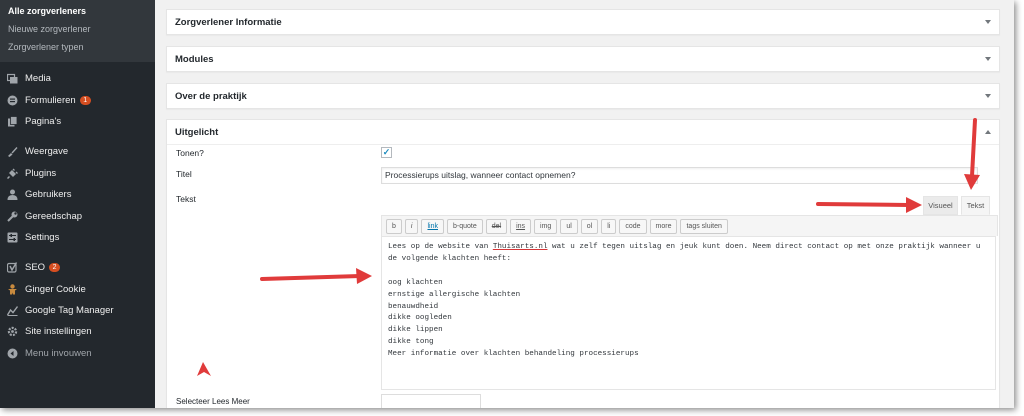  I want to click on postbox-title: Modules, so click(194, 59).